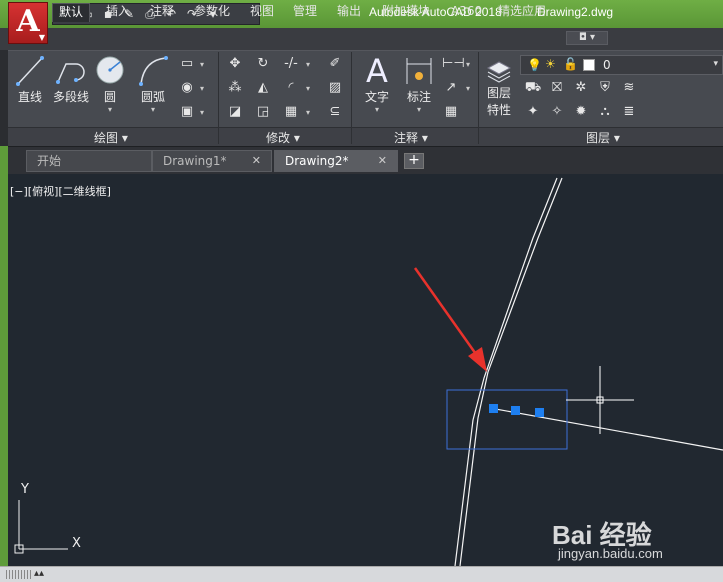 The height and width of the screenshot is (582, 723). Describe the element at coordinates (515, 410) in the screenshot. I see `grip-mid` at that location.